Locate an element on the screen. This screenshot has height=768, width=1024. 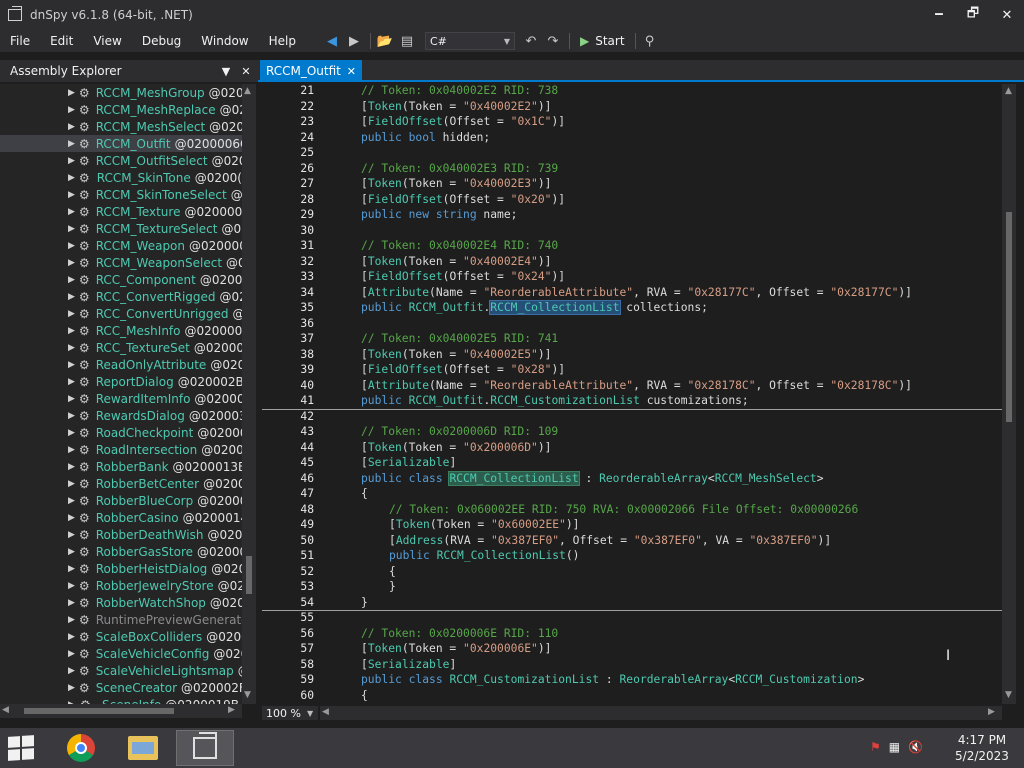
language-dropdown: C# ▼ is located at coordinates (469, 41).